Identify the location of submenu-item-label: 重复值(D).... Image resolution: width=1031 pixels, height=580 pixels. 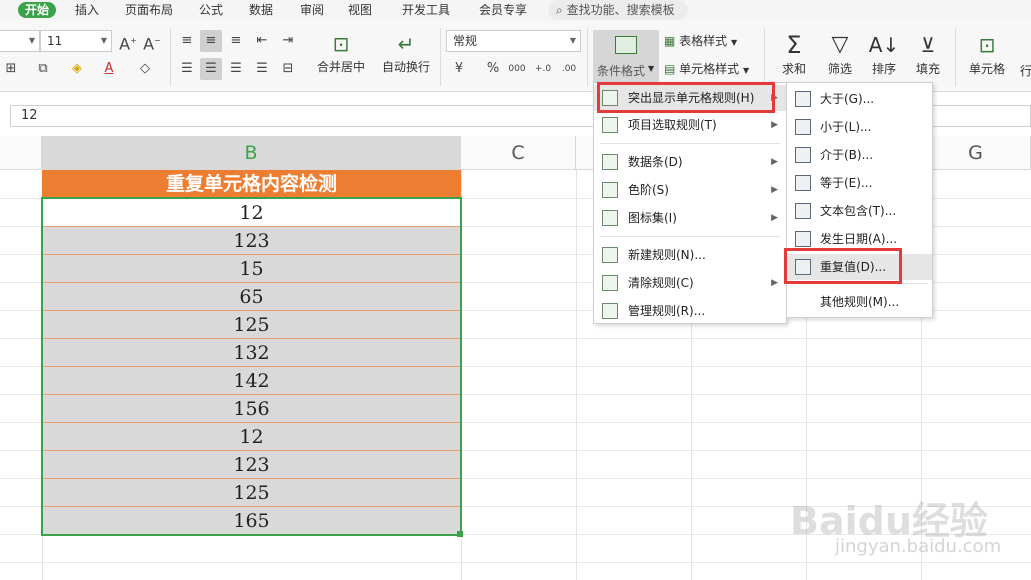
(853, 267).